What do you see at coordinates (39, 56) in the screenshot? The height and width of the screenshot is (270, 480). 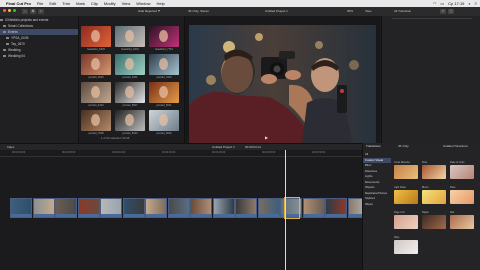 I see `library-item: Wedding 04` at bounding box center [39, 56].